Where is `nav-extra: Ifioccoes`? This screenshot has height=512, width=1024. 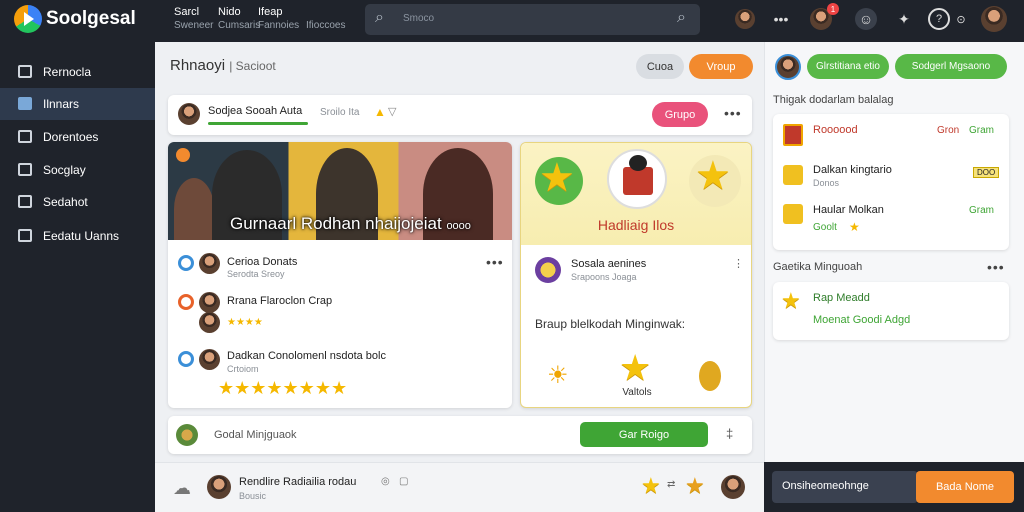 nav-extra: Ifioccoes is located at coordinates (325, 25).